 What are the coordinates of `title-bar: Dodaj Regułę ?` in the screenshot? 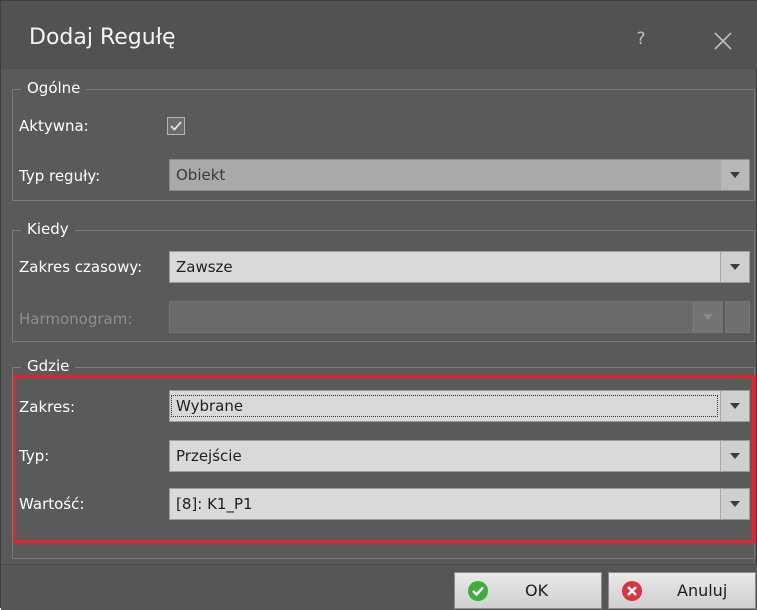 It's located at (379, 35).